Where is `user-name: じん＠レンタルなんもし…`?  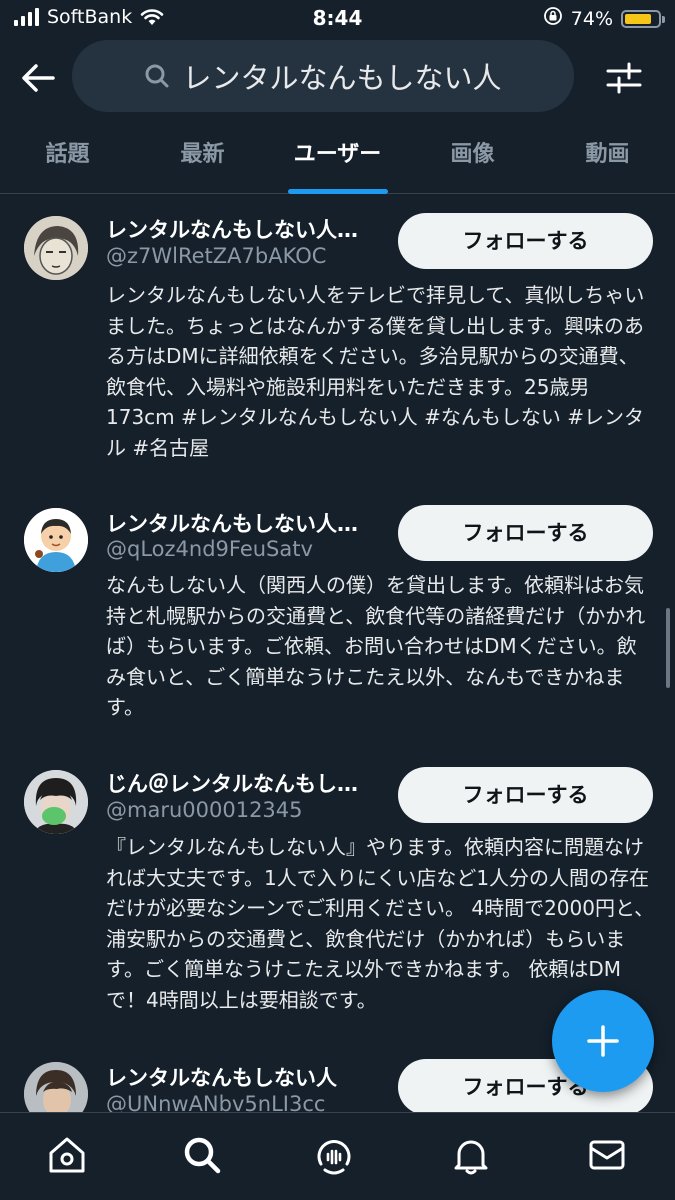
user-name: じん＠レンタルなんもし… is located at coordinates (232, 784).